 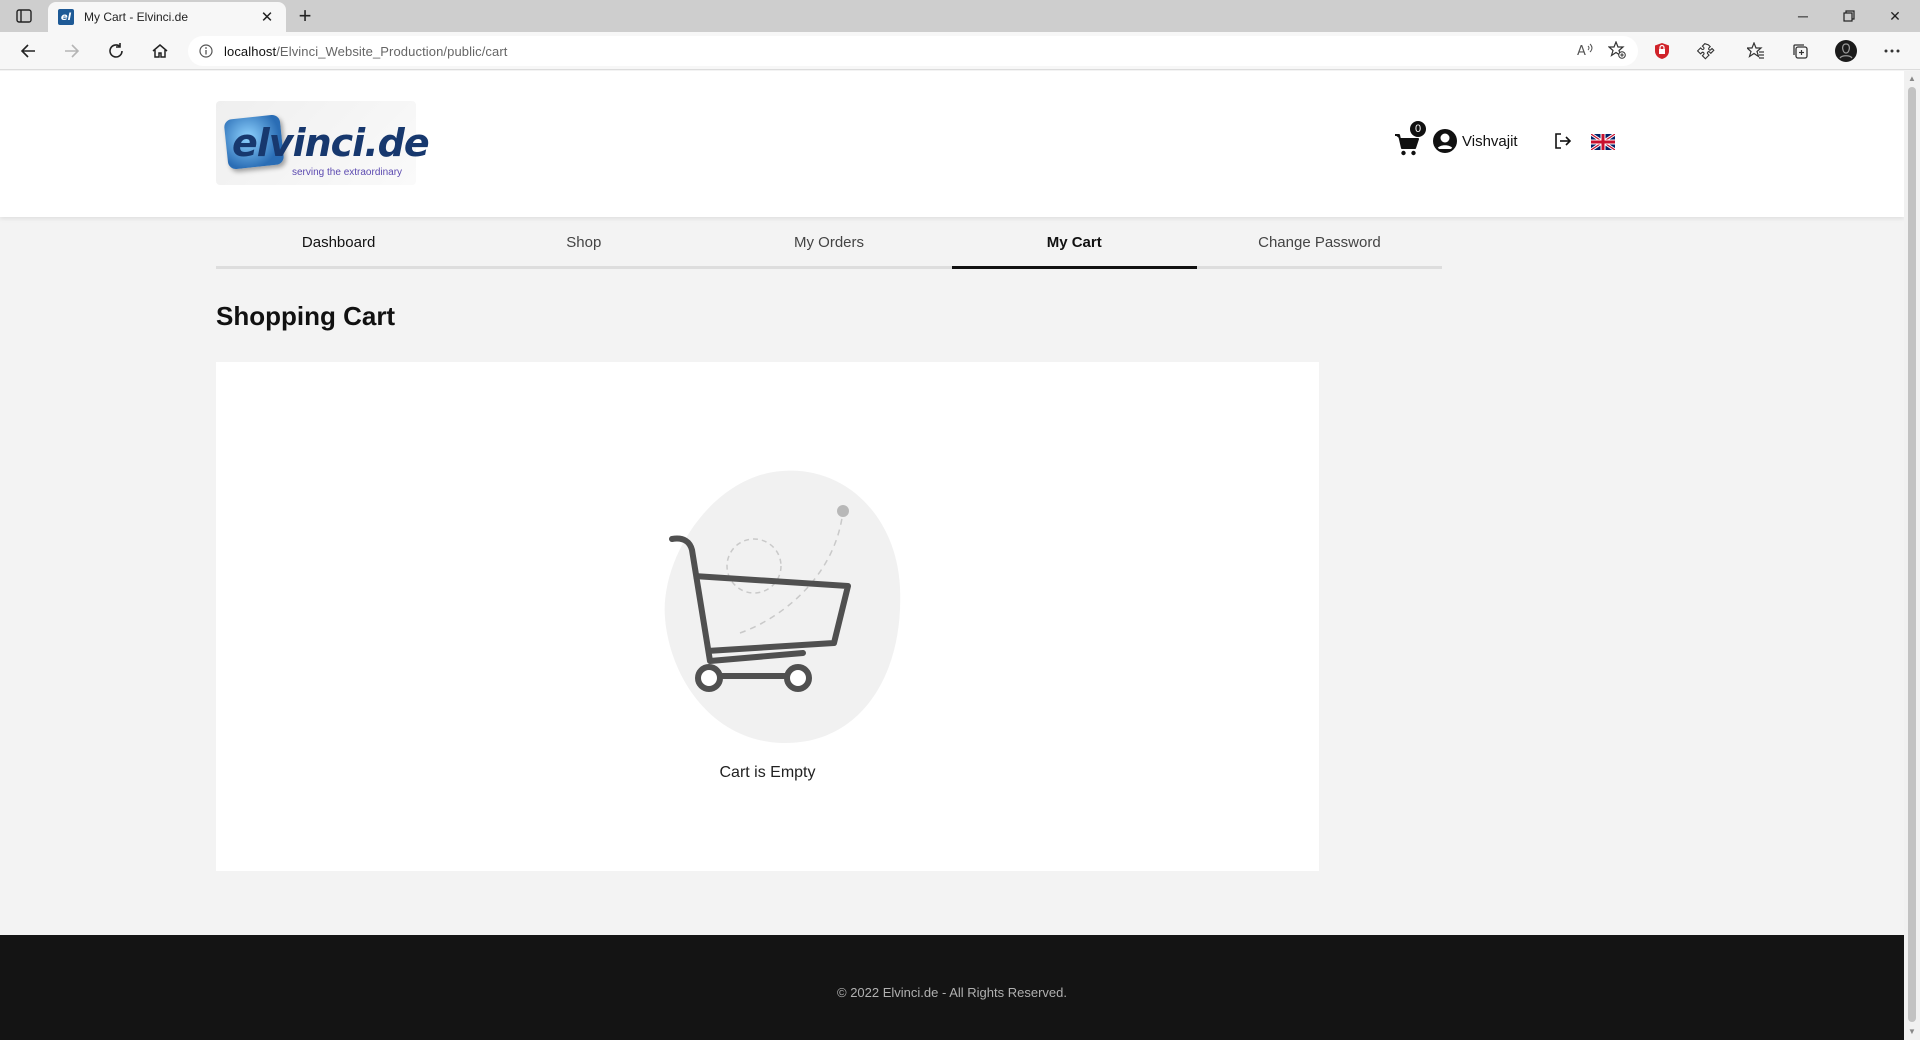 I want to click on forward-arrow-icon, so click(x=72, y=51).